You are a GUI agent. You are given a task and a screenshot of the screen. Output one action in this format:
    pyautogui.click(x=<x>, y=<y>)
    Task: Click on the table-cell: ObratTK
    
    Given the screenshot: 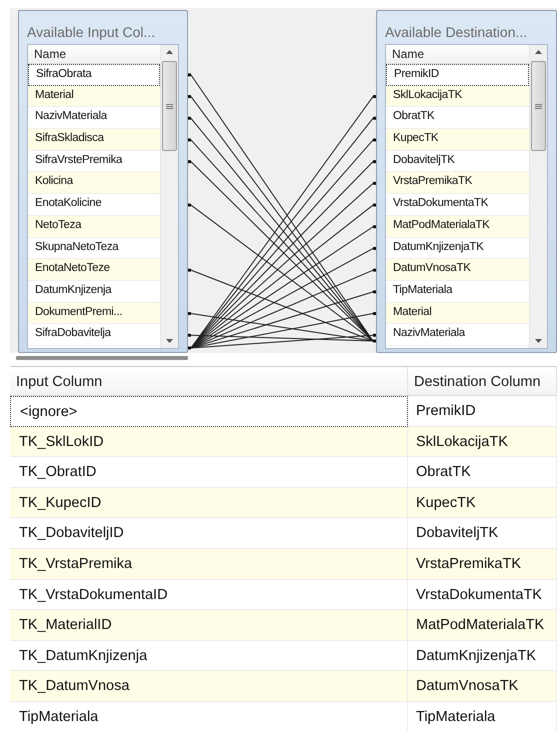 What is the action you would take?
    pyautogui.click(x=482, y=472)
    